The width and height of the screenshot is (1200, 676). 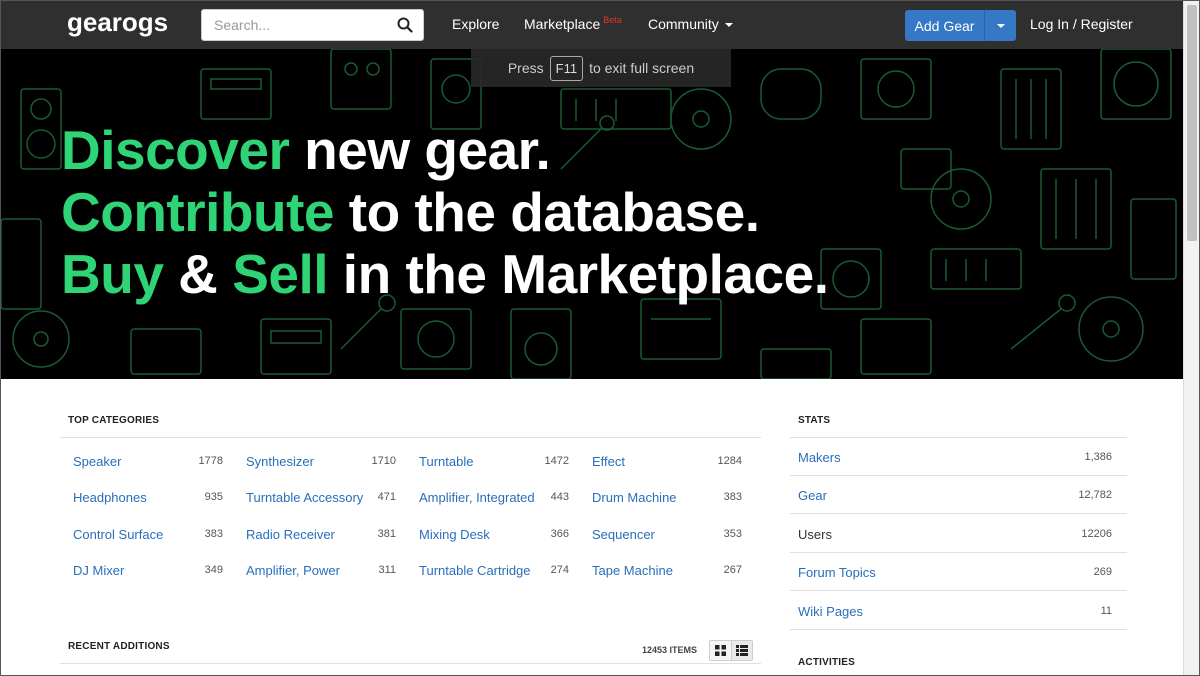 What do you see at coordinates (1192, 123) in the screenshot?
I see `scrollbar-thumb` at bounding box center [1192, 123].